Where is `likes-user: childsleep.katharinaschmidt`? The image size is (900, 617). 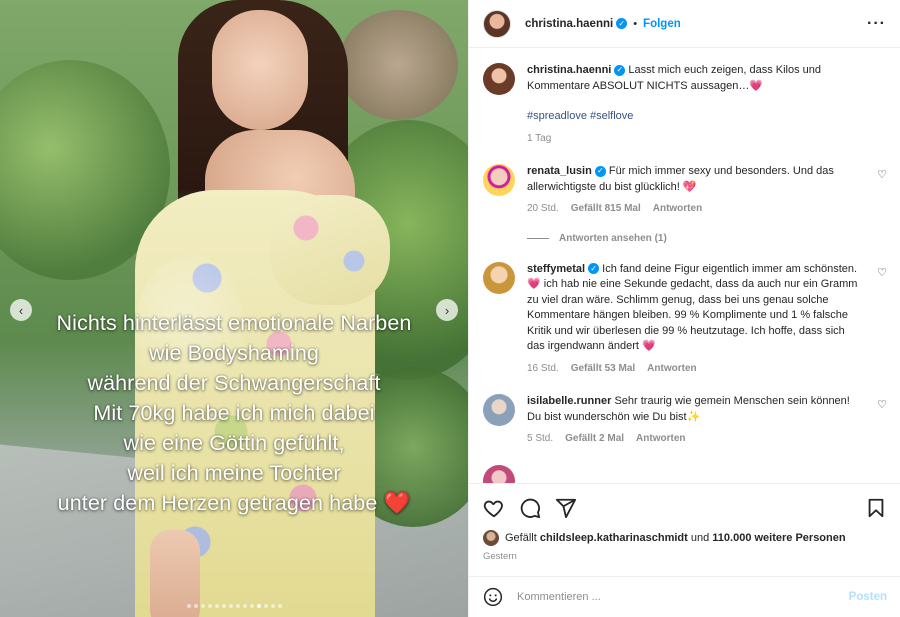 likes-user: childsleep.katharinaschmidt is located at coordinates (614, 538).